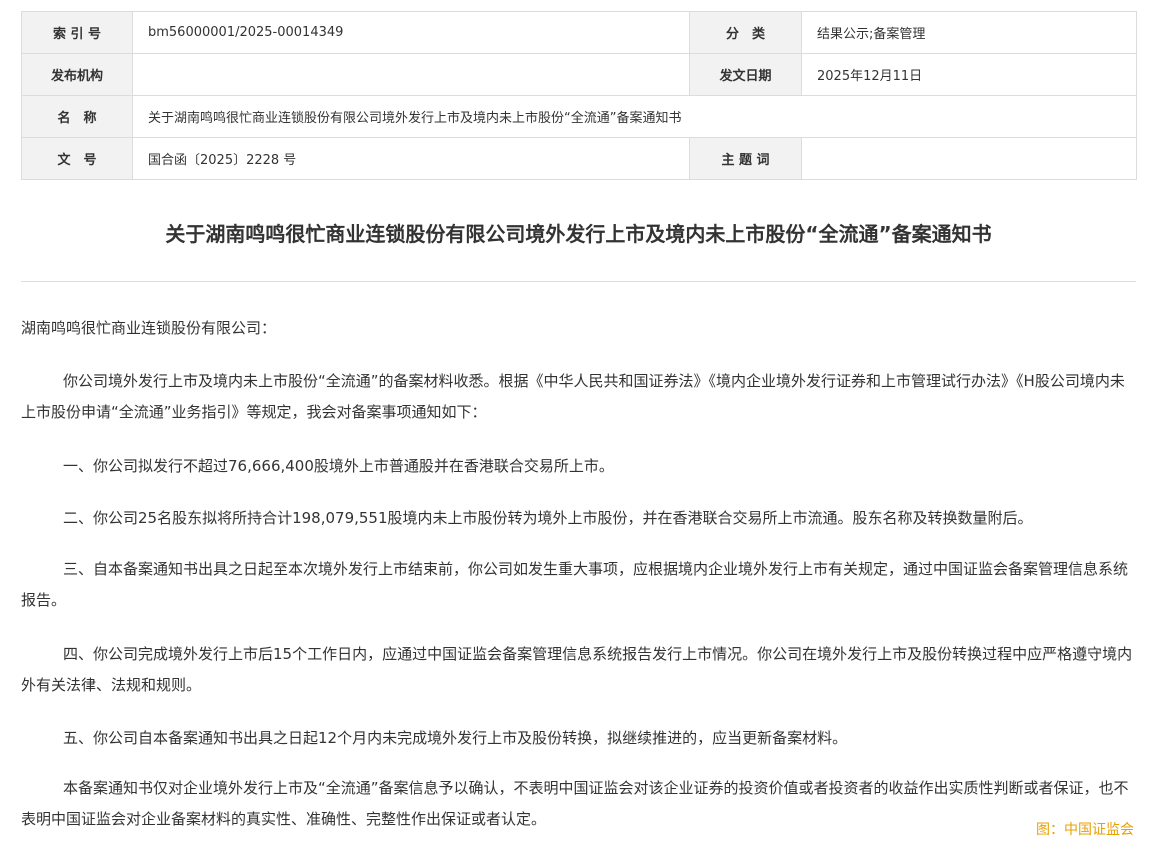 The image size is (1162, 854). I want to click on title-divider, so click(578, 281).